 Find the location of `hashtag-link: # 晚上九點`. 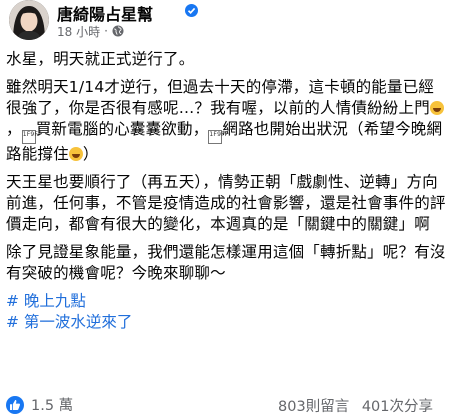

hashtag-link: # 晚上九點 is located at coordinates (226, 301).